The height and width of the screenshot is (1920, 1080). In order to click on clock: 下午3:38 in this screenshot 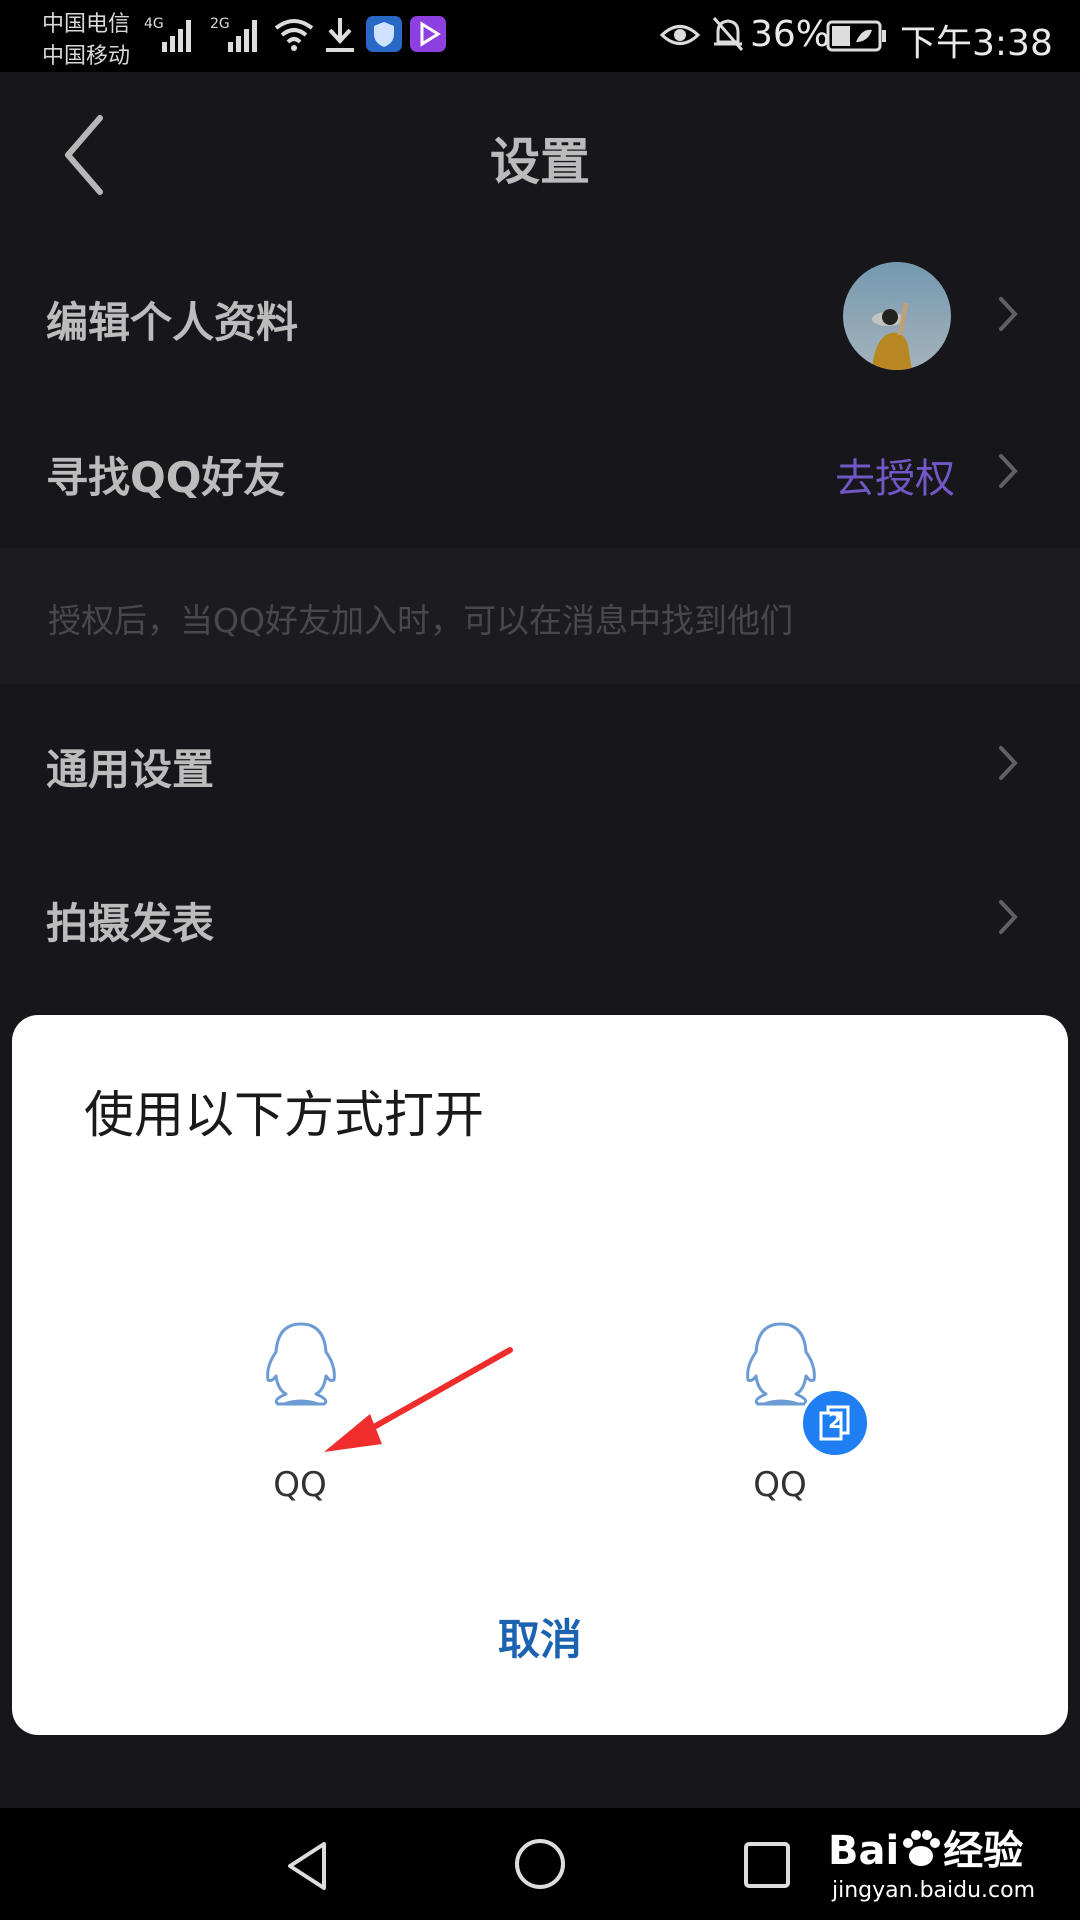, I will do `click(976, 43)`.